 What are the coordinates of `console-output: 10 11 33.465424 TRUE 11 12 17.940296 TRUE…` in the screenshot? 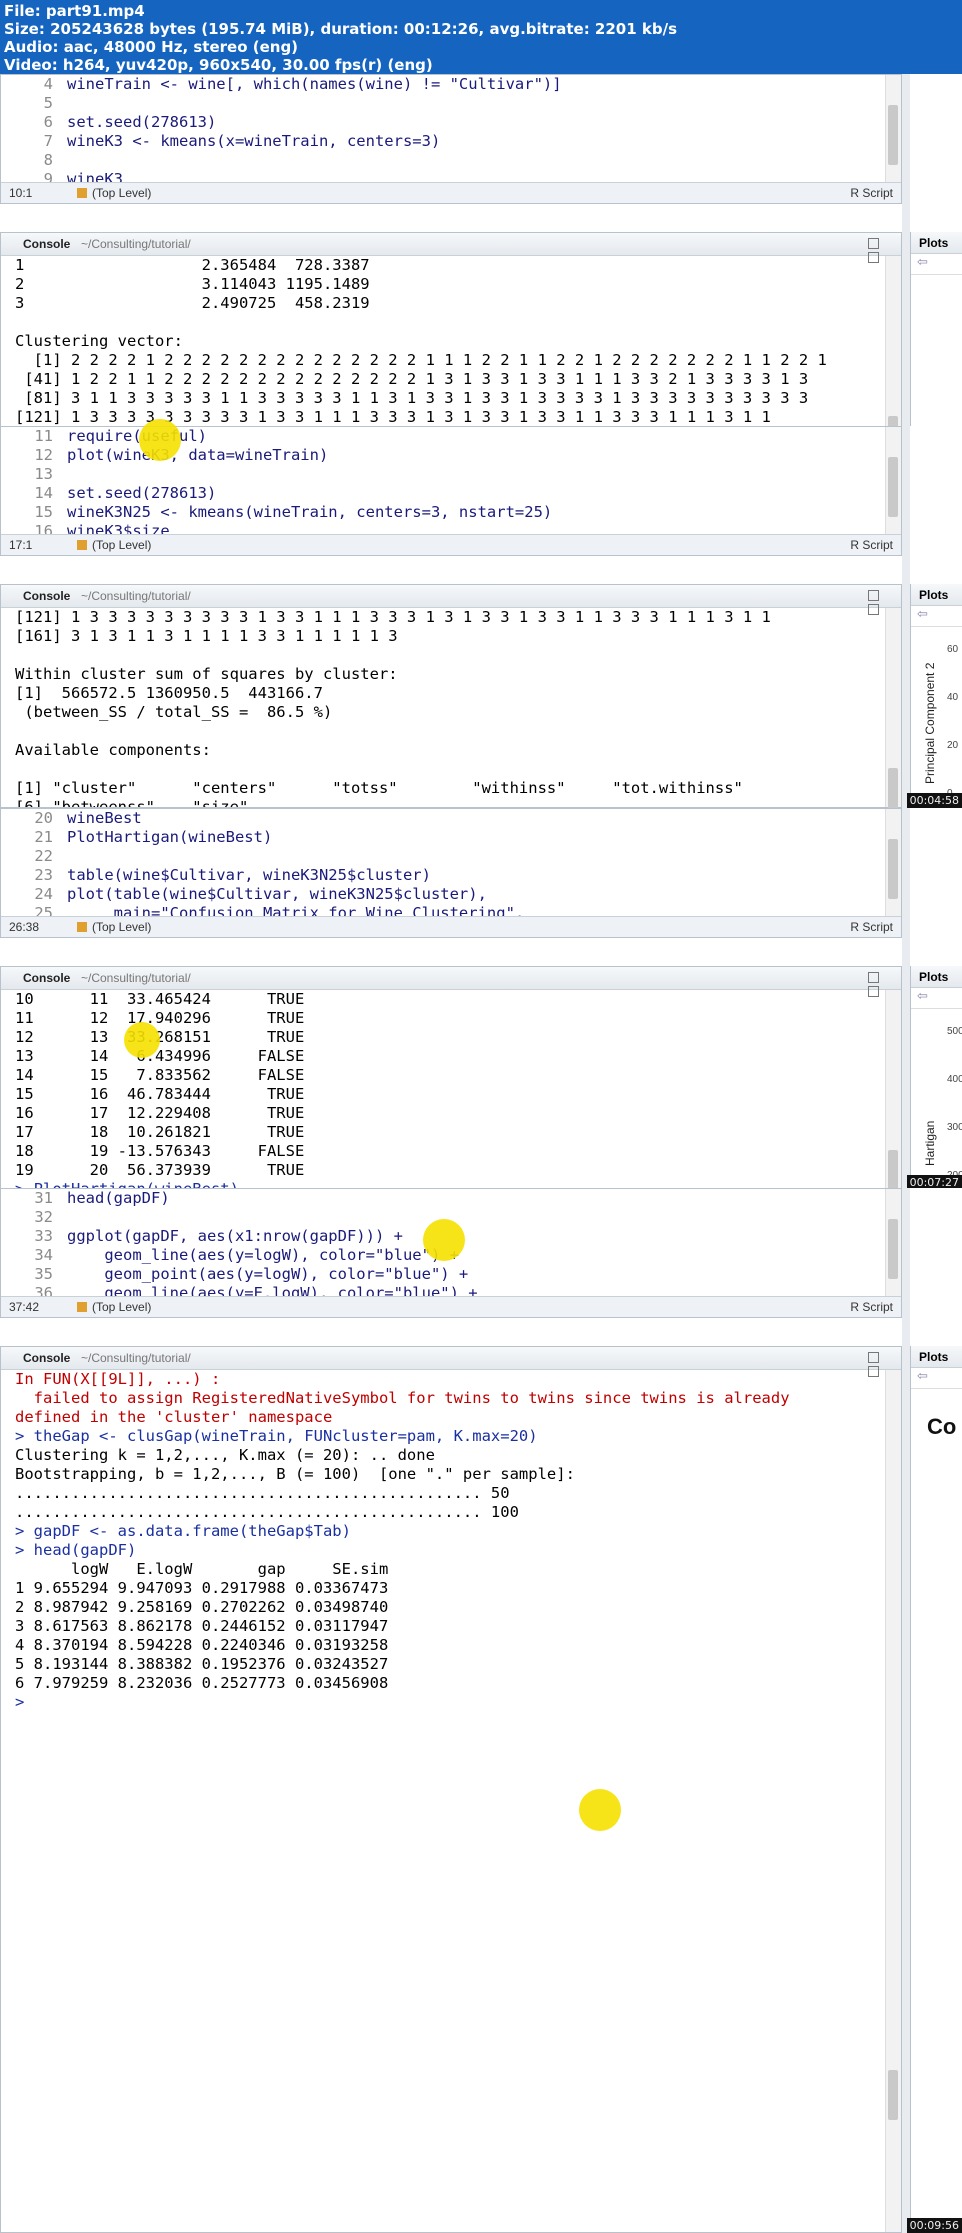 It's located at (443, 1089).